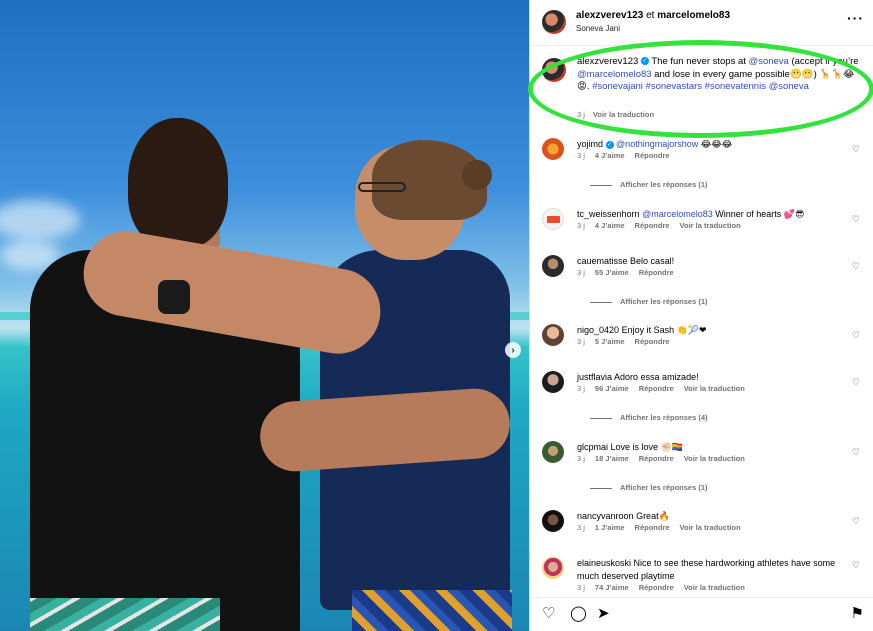 The image size is (873, 631). What do you see at coordinates (602, 261) in the screenshot?
I see `comment-username: cauematisse` at bounding box center [602, 261].